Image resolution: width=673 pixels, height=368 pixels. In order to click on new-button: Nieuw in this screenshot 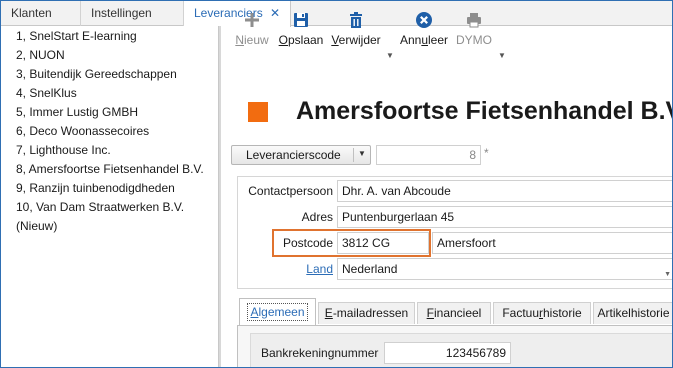, I will do `click(252, 31)`.